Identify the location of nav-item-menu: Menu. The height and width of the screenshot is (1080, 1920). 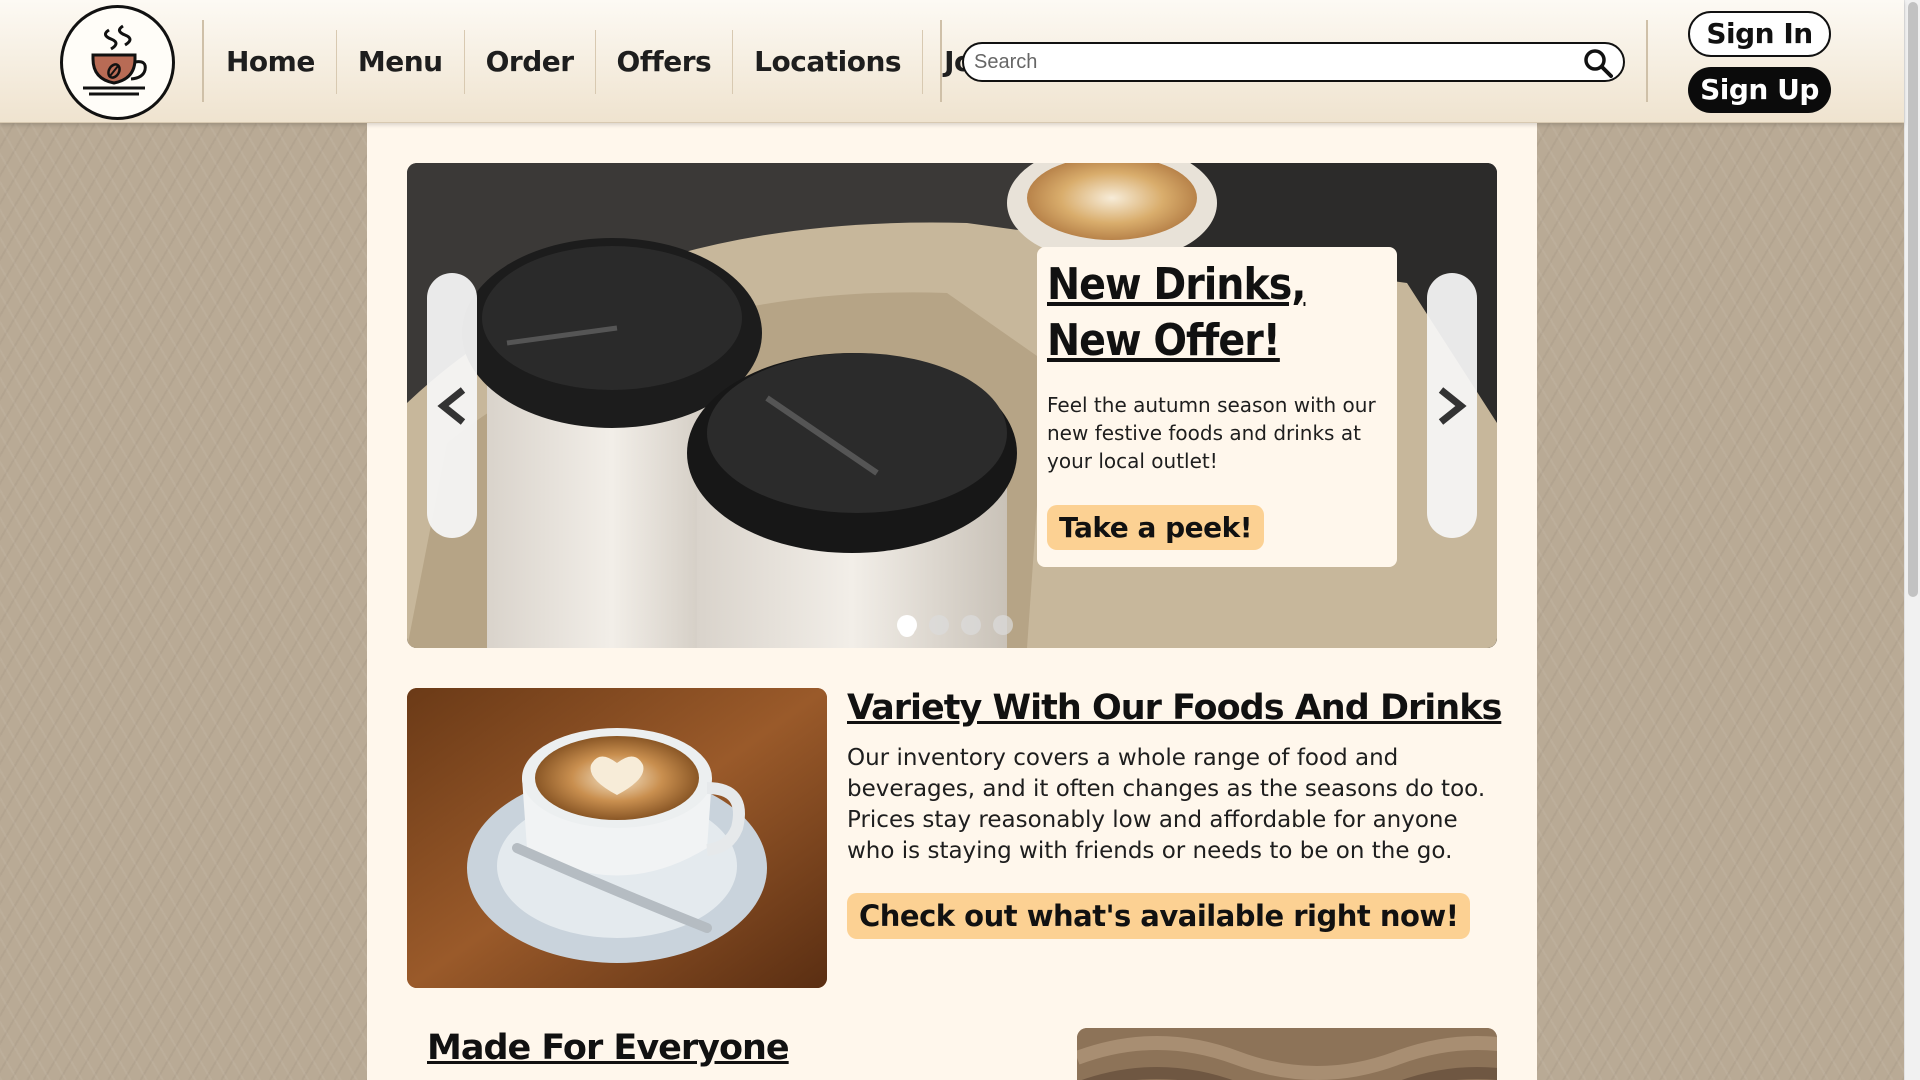
(401, 62).